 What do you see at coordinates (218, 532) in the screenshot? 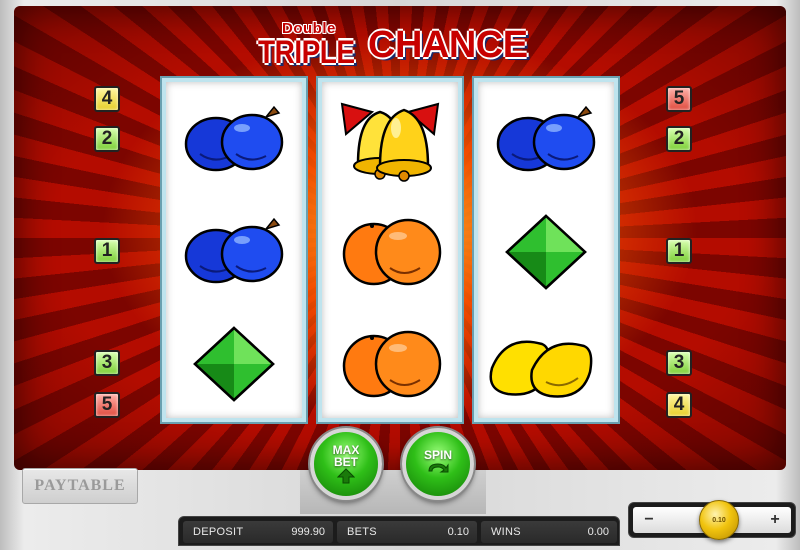
I see `deposit-label: DEPOSIT` at bounding box center [218, 532].